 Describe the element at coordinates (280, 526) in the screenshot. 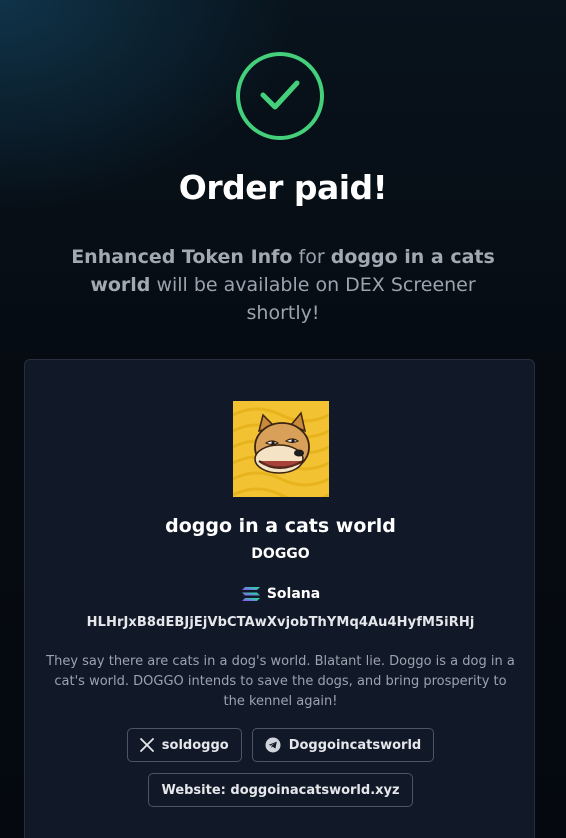

I see `token-name: doggo in a cats world` at that location.